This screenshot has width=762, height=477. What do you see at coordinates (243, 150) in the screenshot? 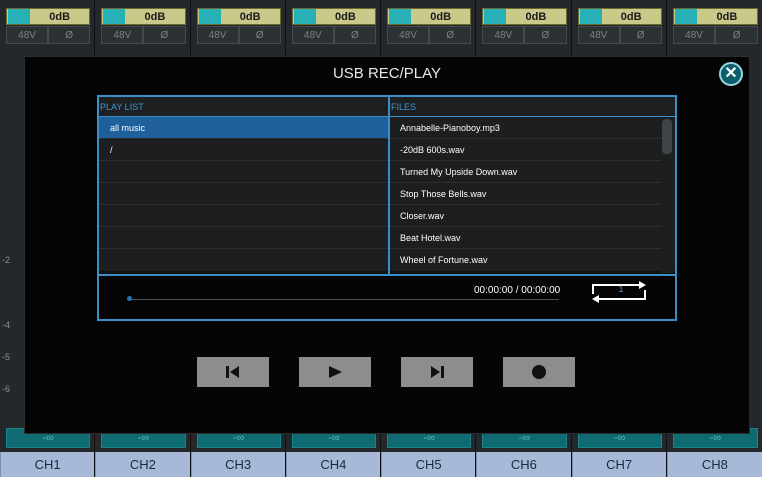
I see `play-list-item: /` at bounding box center [243, 150].